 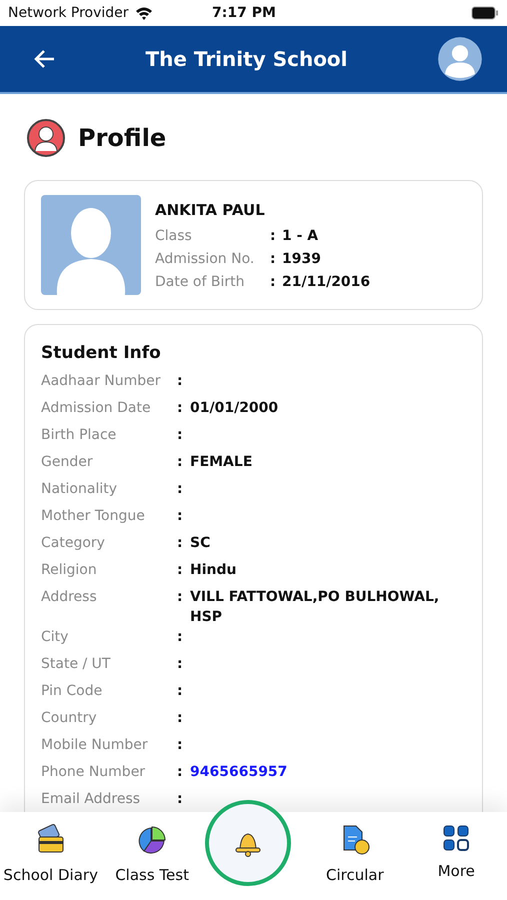 I want to click on field-label: Gender, so click(x=67, y=462).